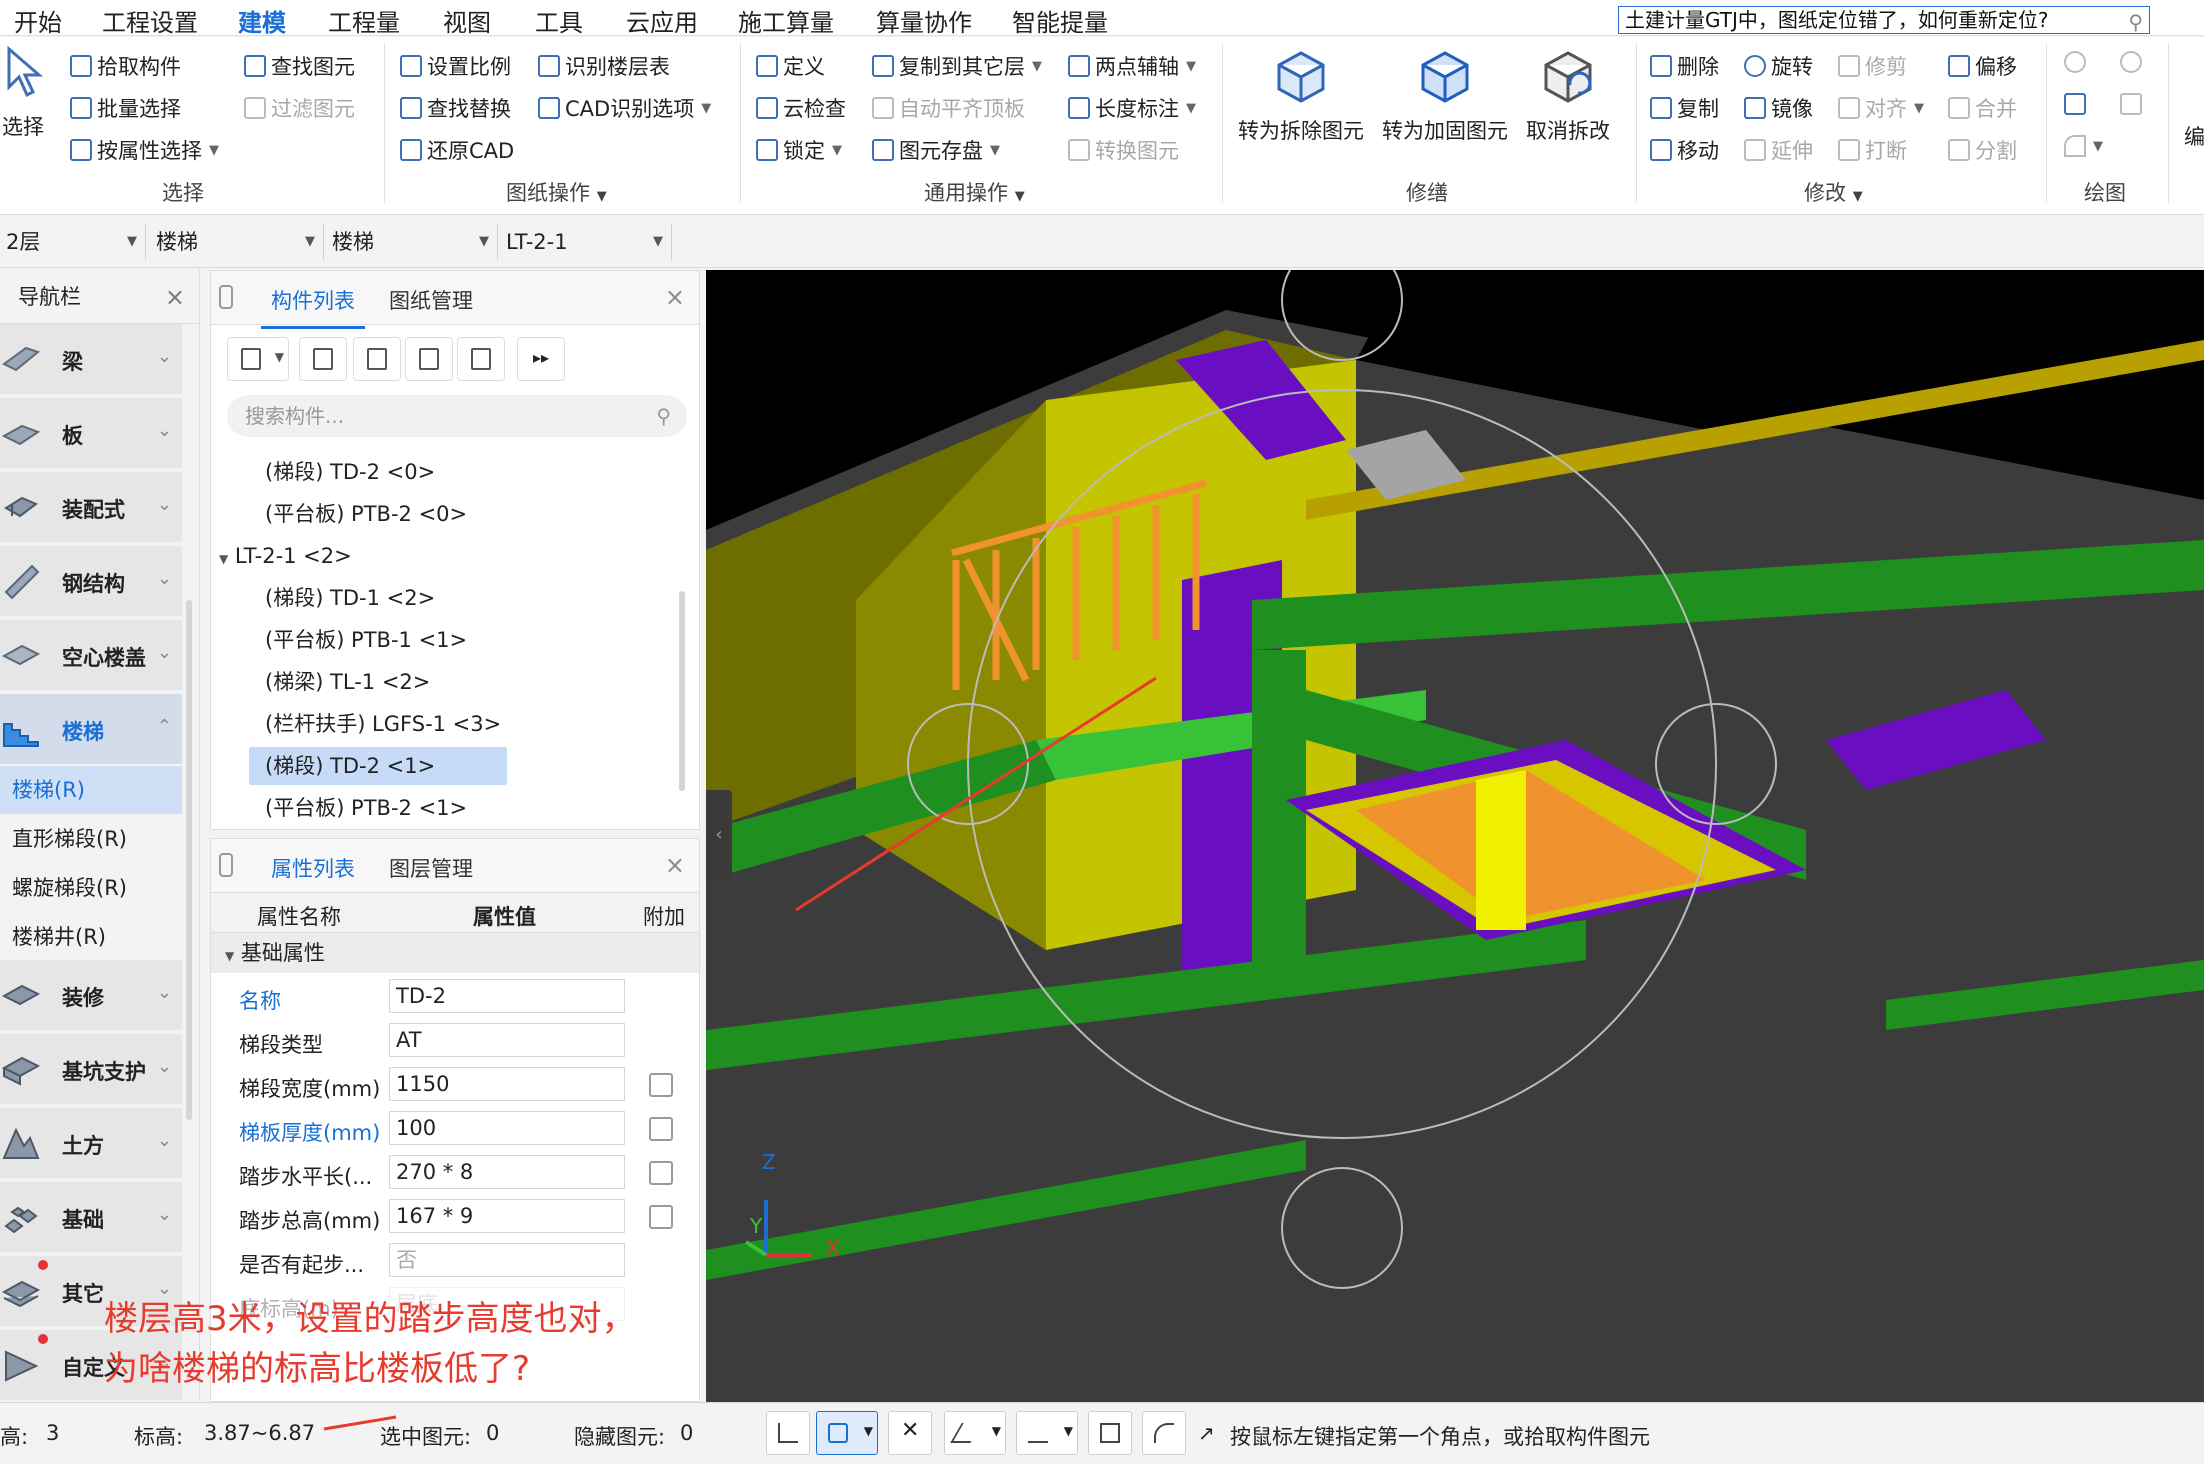  What do you see at coordinates (23, 93) in the screenshot?
I see `select-button: 选择` at bounding box center [23, 93].